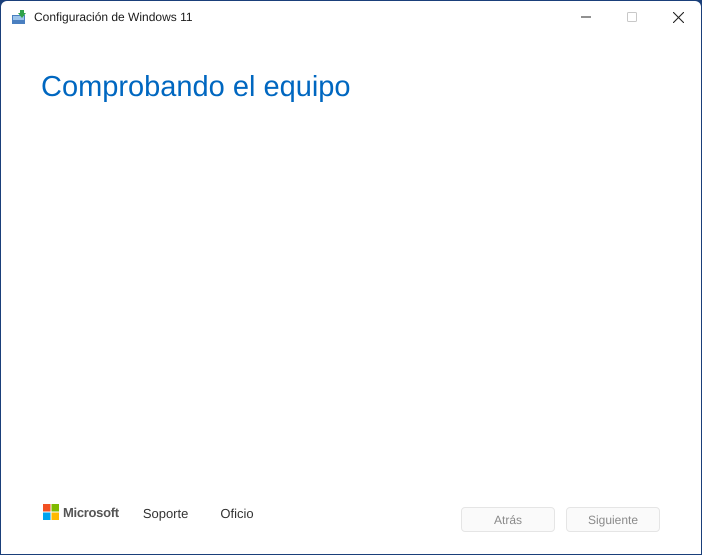 The height and width of the screenshot is (555, 702). I want to click on window-title: Configuración de Windows 11, so click(113, 17).